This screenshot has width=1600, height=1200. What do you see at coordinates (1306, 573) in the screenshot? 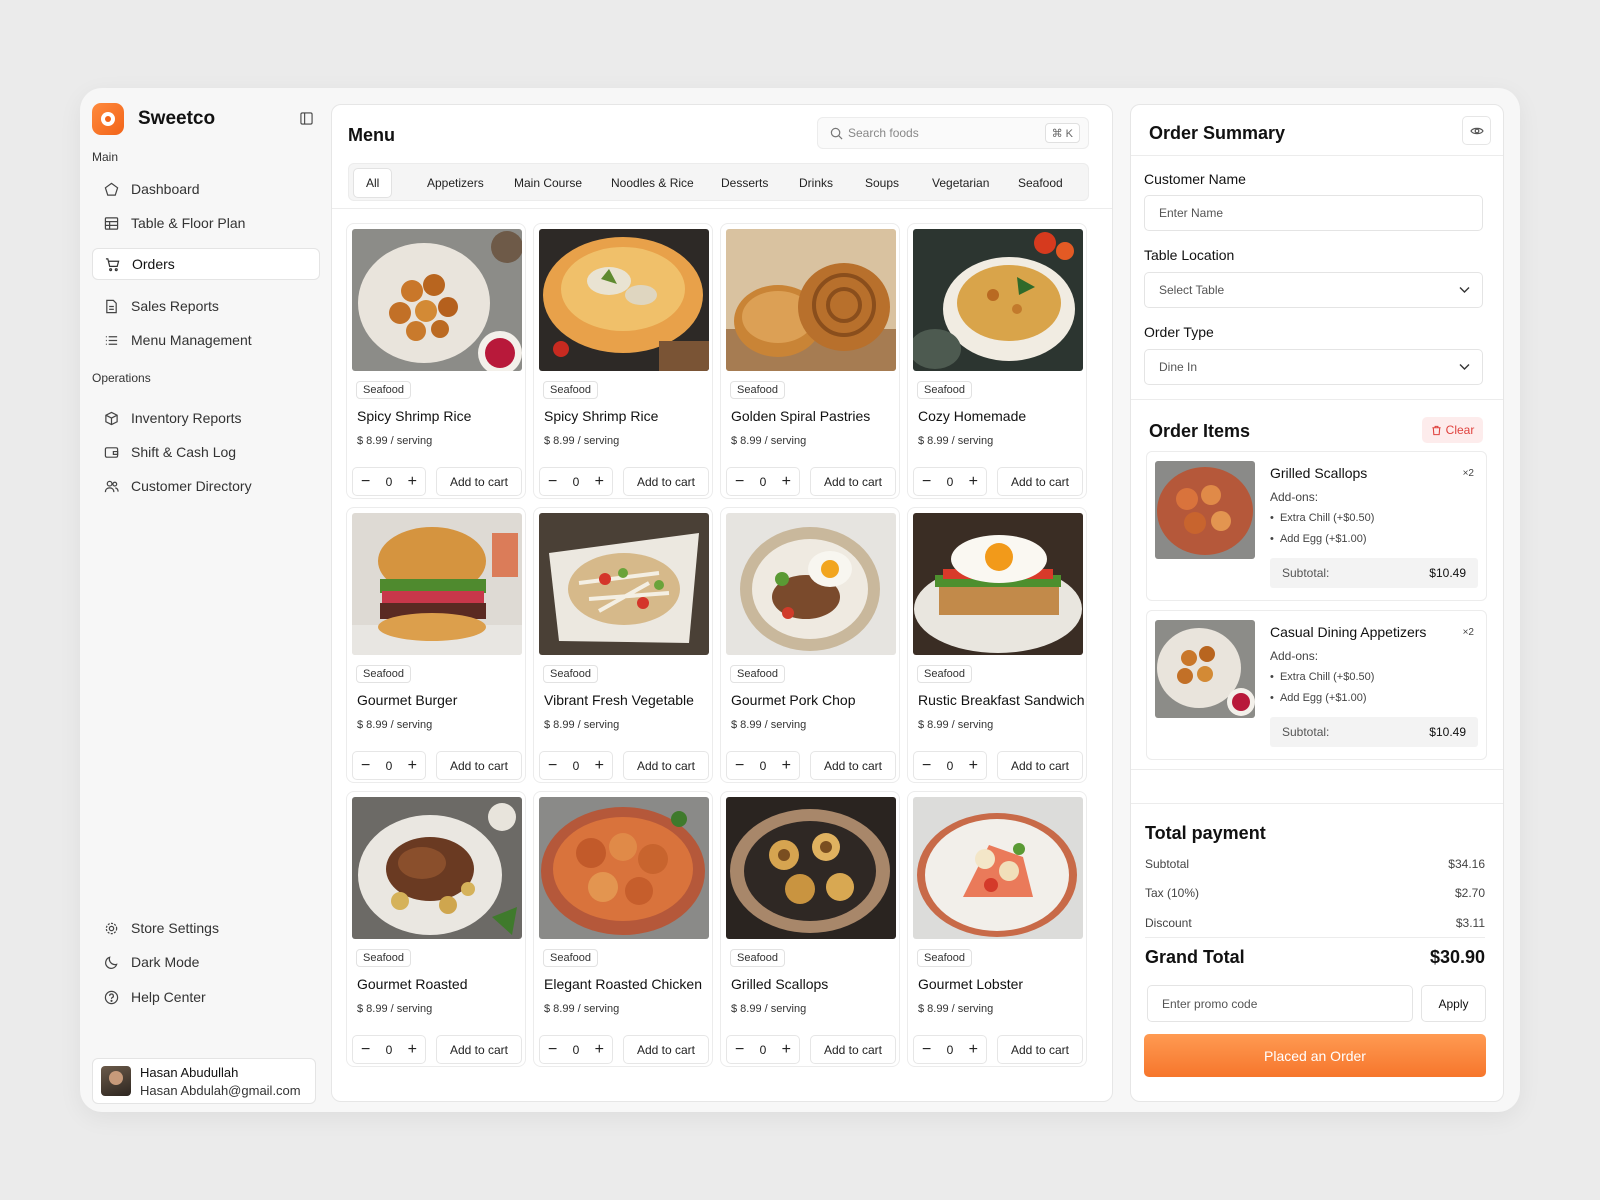
I see `subtotal-label: Subtotal:` at bounding box center [1306, 573].